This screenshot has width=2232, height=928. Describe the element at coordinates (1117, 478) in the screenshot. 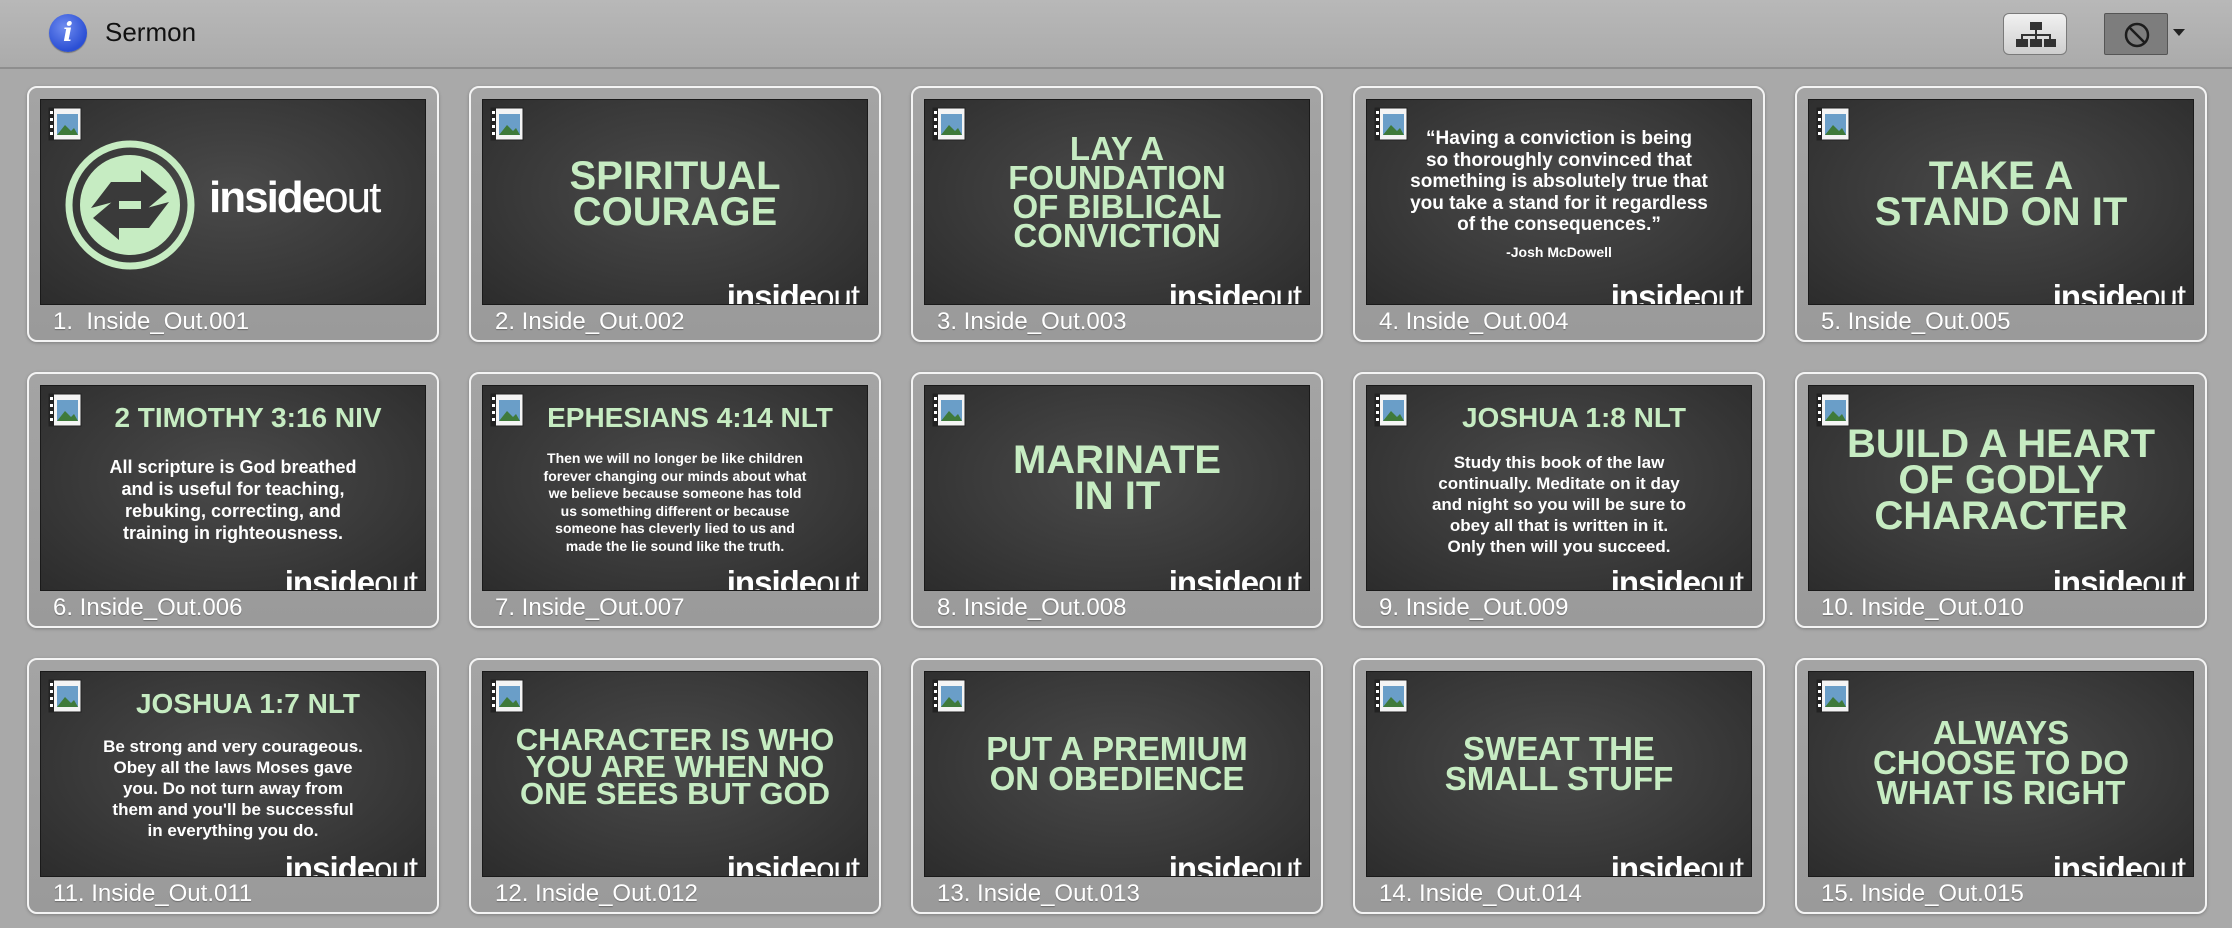

I see `slide-title: MARINATE IN IT` at that location.